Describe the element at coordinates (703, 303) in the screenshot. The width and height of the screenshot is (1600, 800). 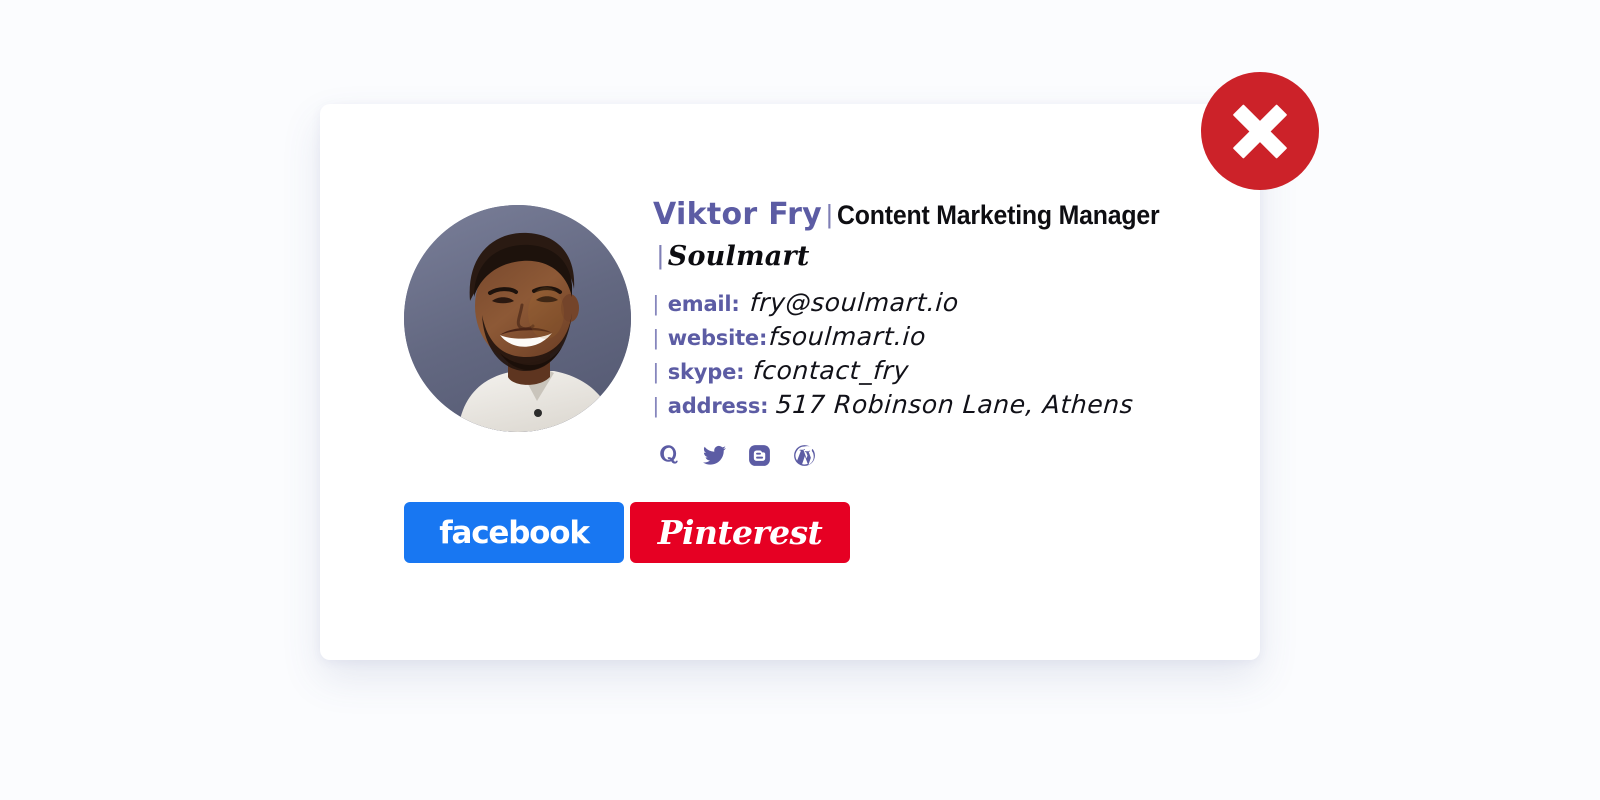
I see `contact-label-email: email:` at that location.